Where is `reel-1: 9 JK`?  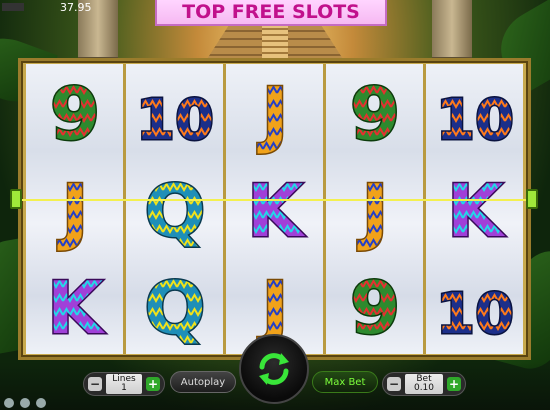
reel-1: 9 JK is located at coordinates (74, 209).